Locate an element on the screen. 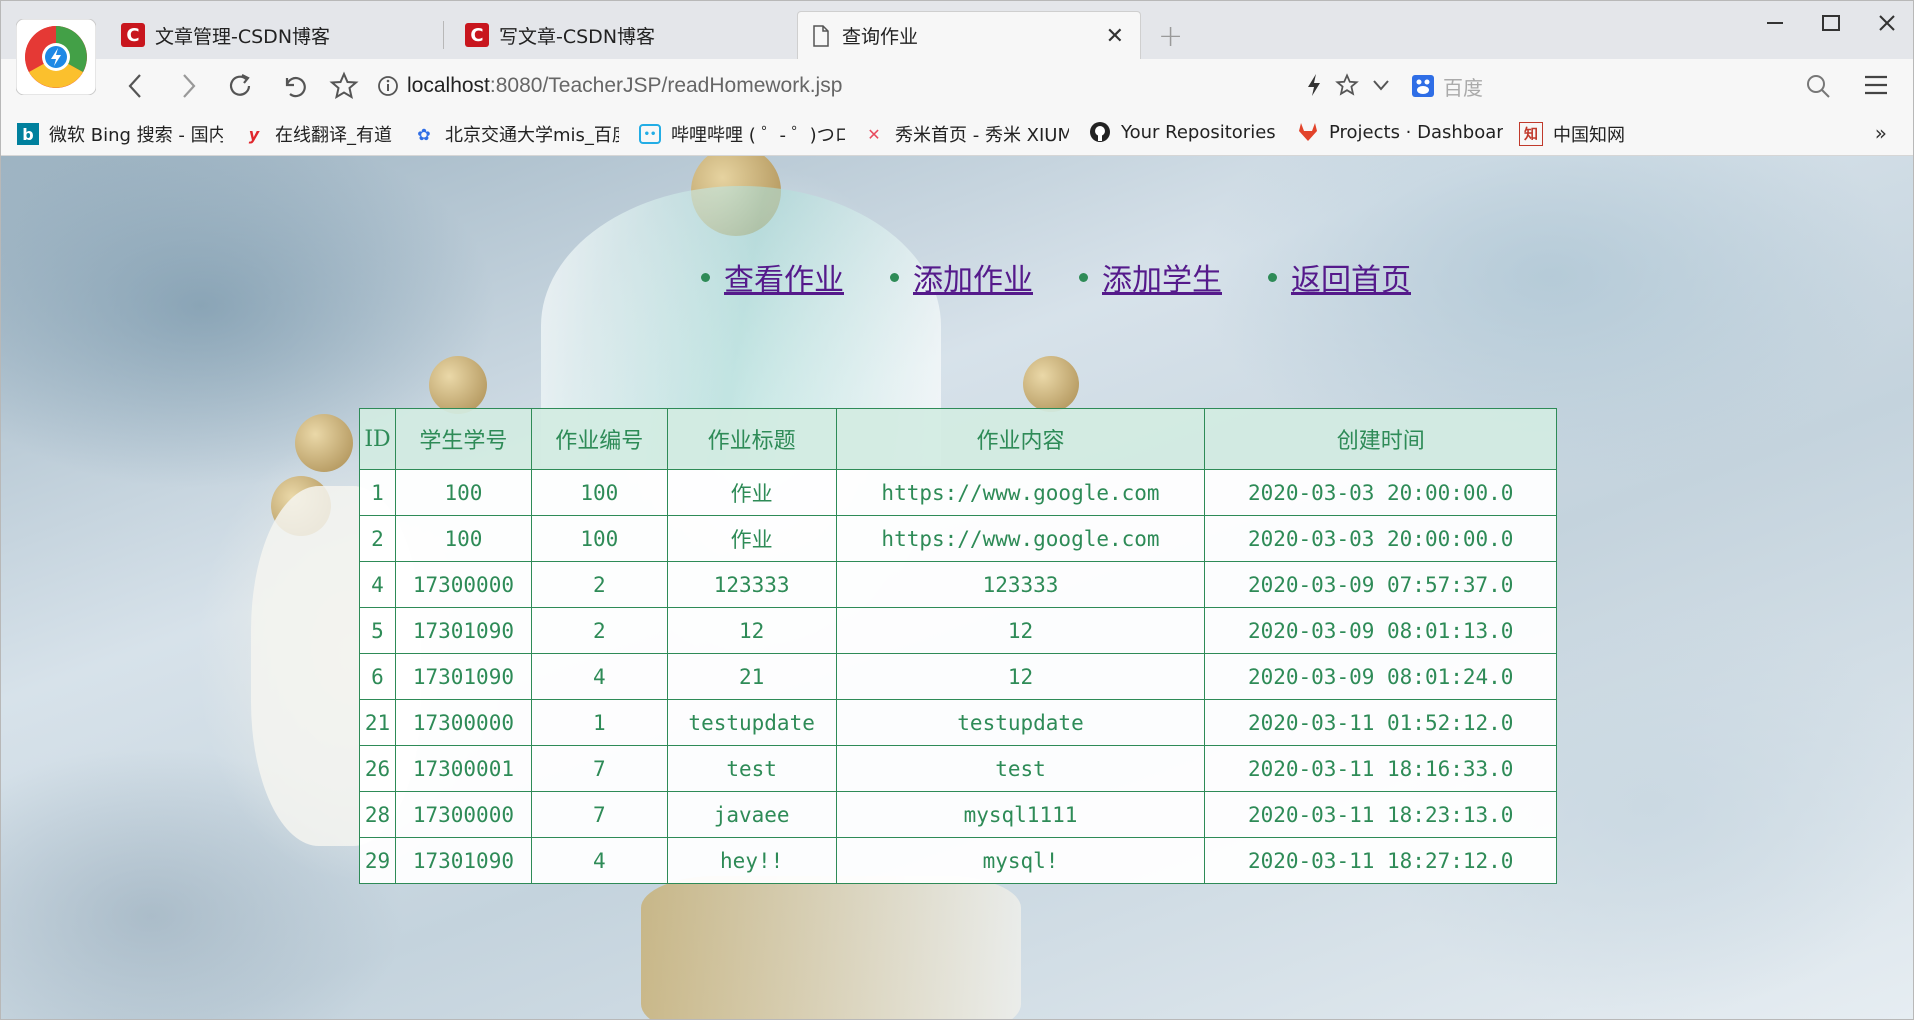 The height and width of the screenshot is (1020, 1914). tab-separator is located at coordinates (443, 35).